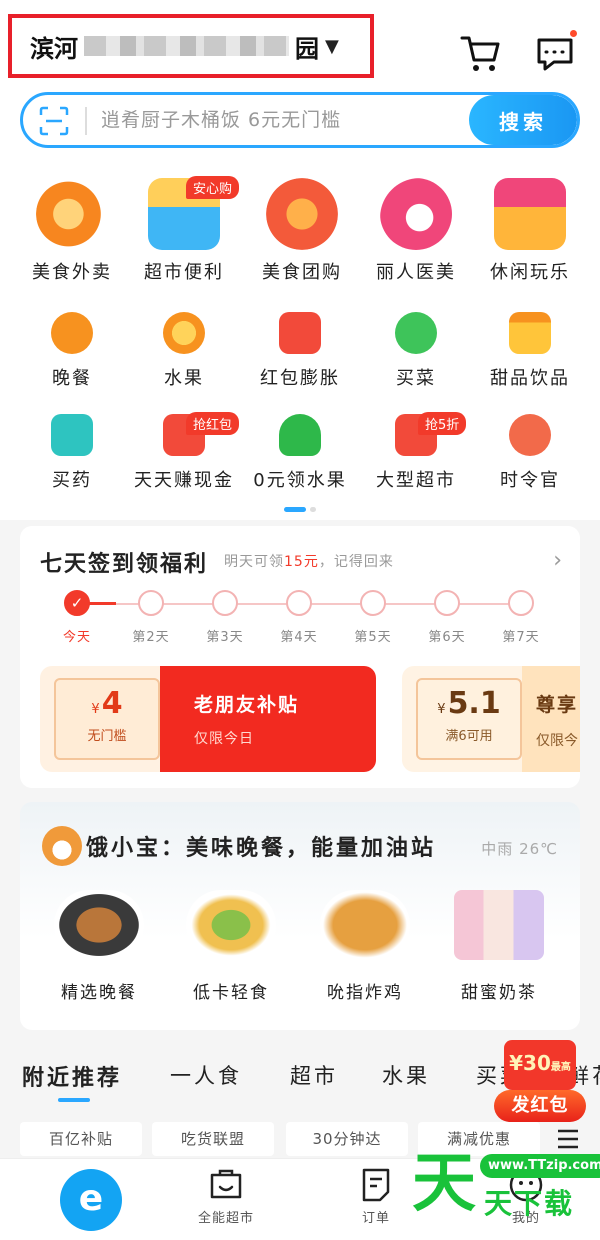 Image resolution: width=600 pixels, height=1240 pixels. I want to click on signin-day: 第4天, so click(299, 617).